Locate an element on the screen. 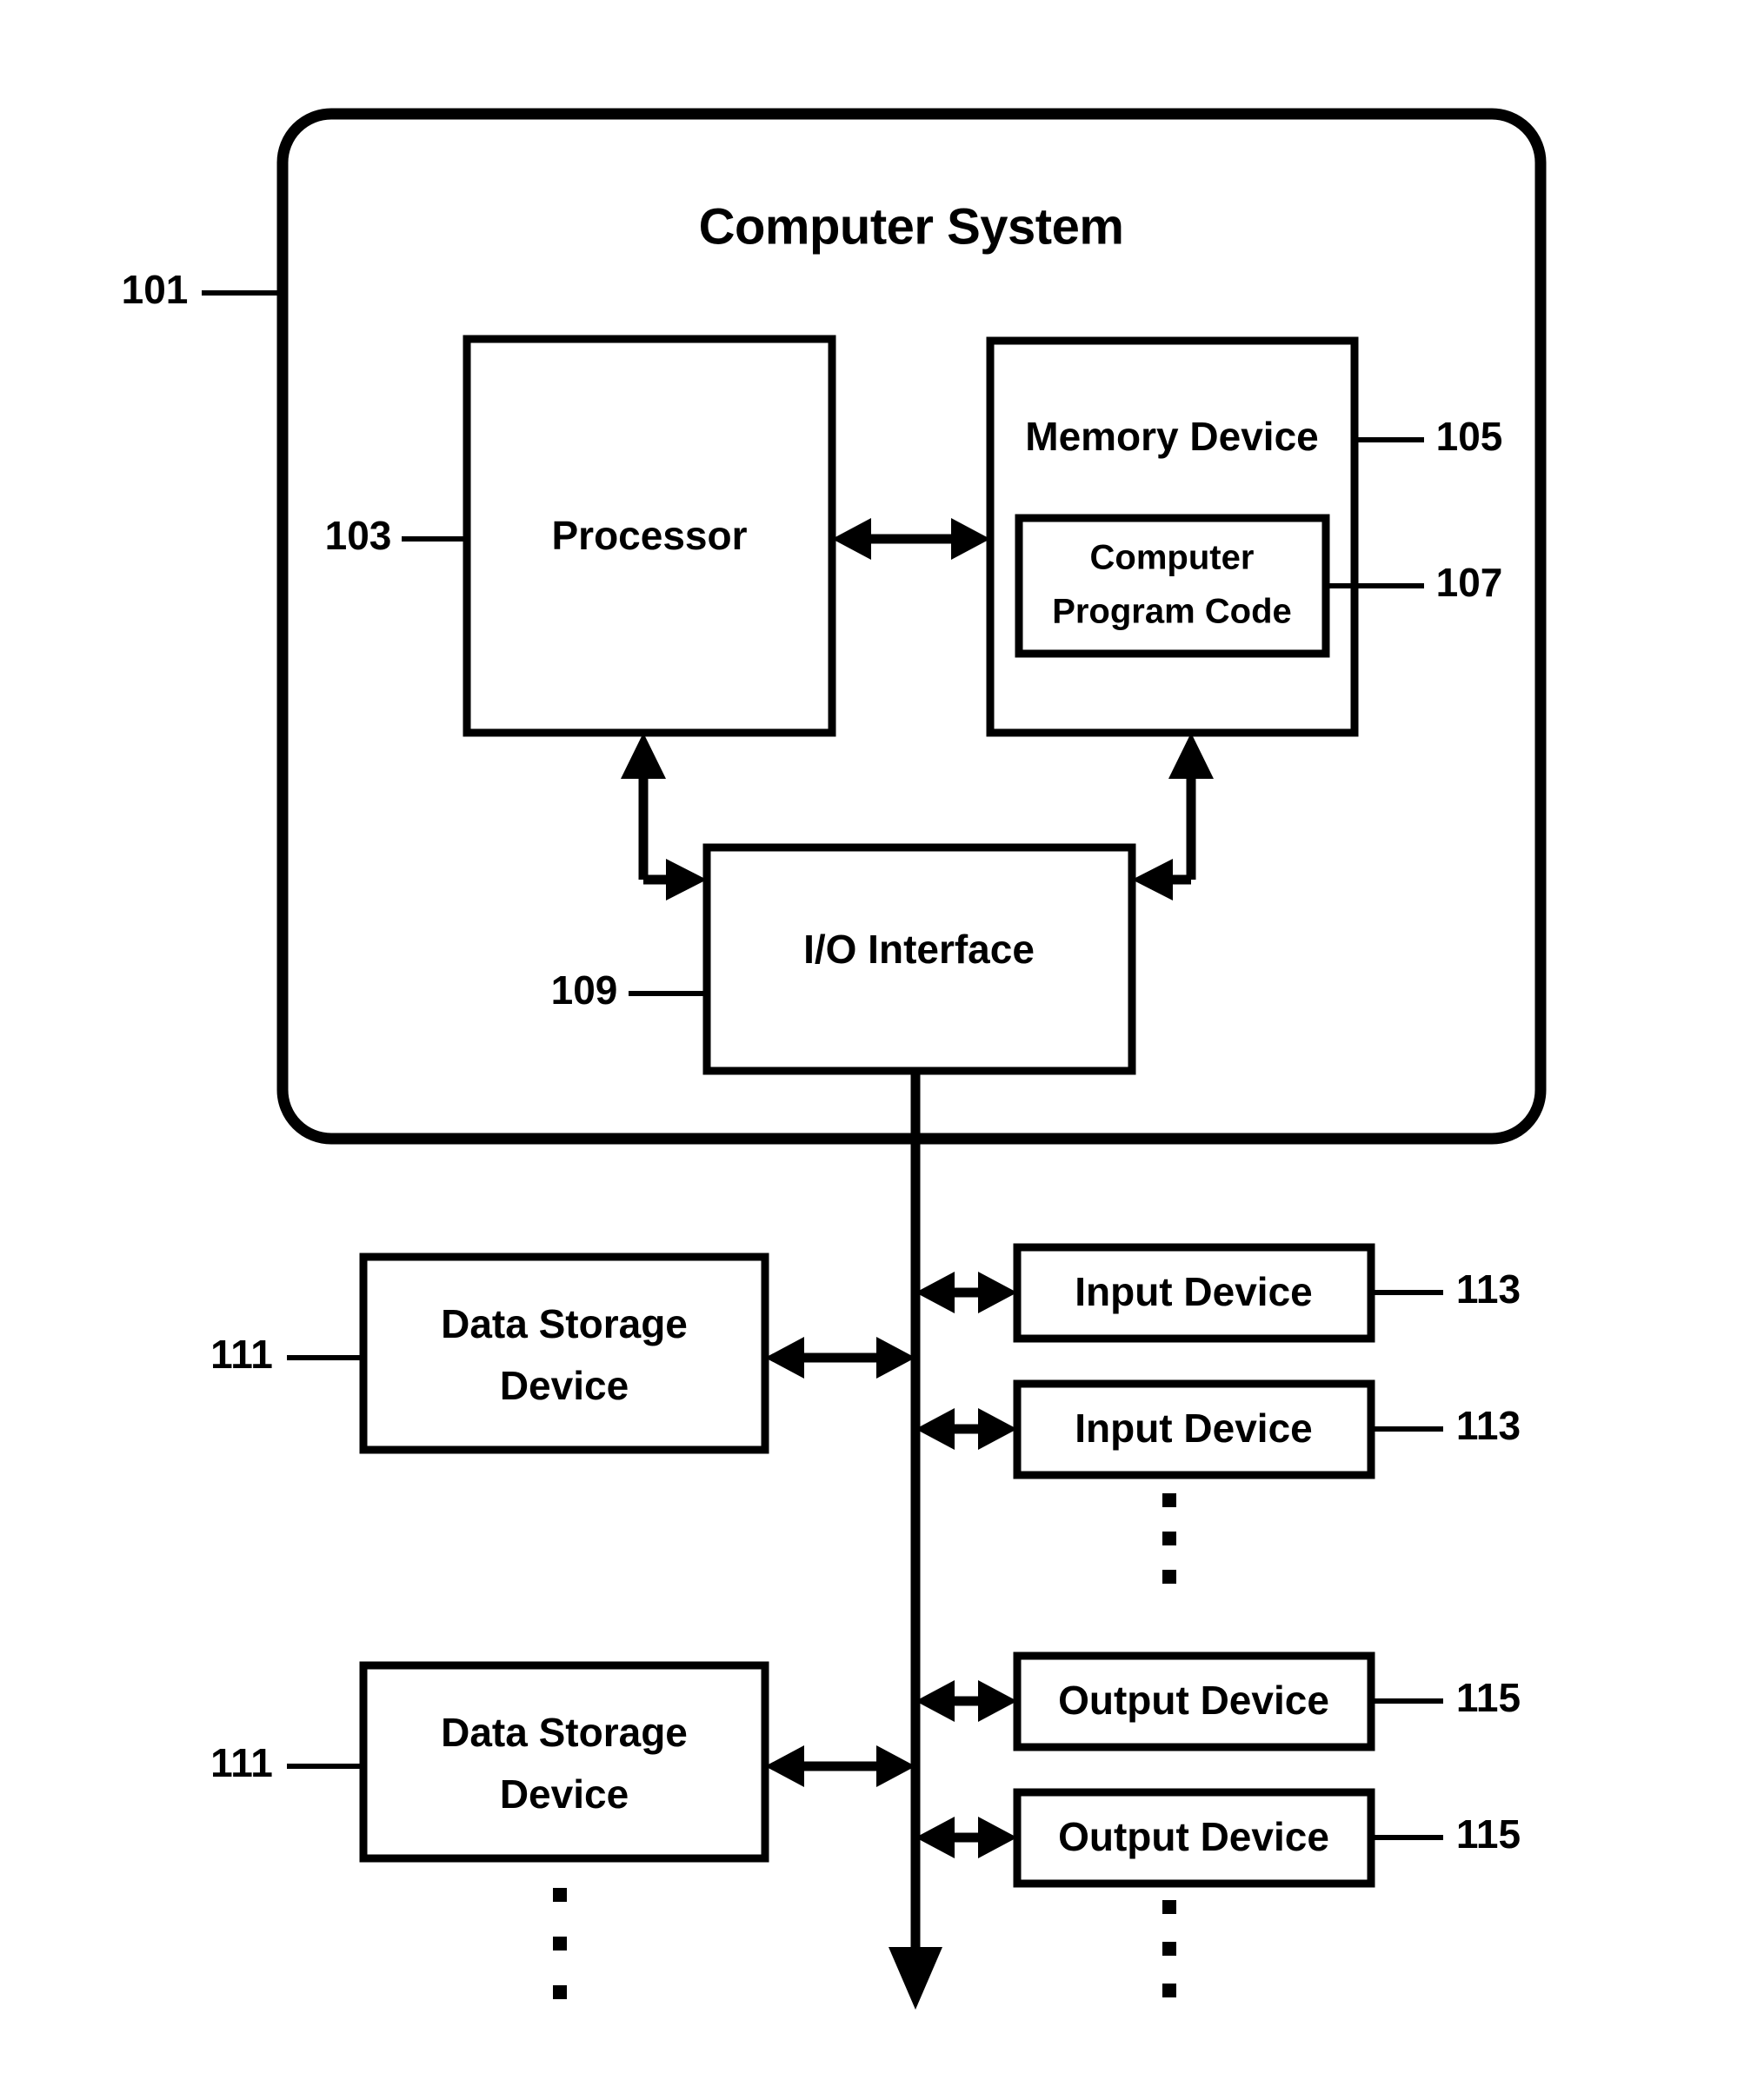 The height and width of the screenshot is (2100, 1744). input-device-label-1: Input Device is located at coordinates (1194, 1291).